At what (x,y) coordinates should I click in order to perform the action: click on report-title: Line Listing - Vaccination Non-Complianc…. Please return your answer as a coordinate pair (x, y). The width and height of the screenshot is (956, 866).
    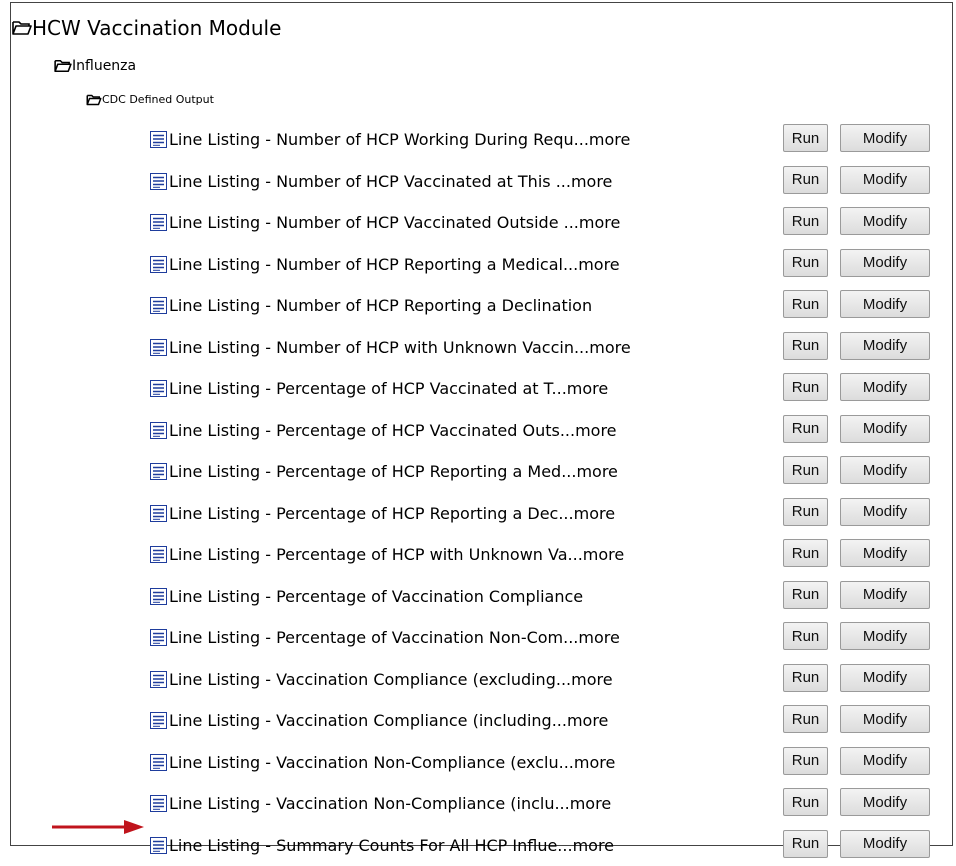
    Looking at the image, I should click on (369, 803).